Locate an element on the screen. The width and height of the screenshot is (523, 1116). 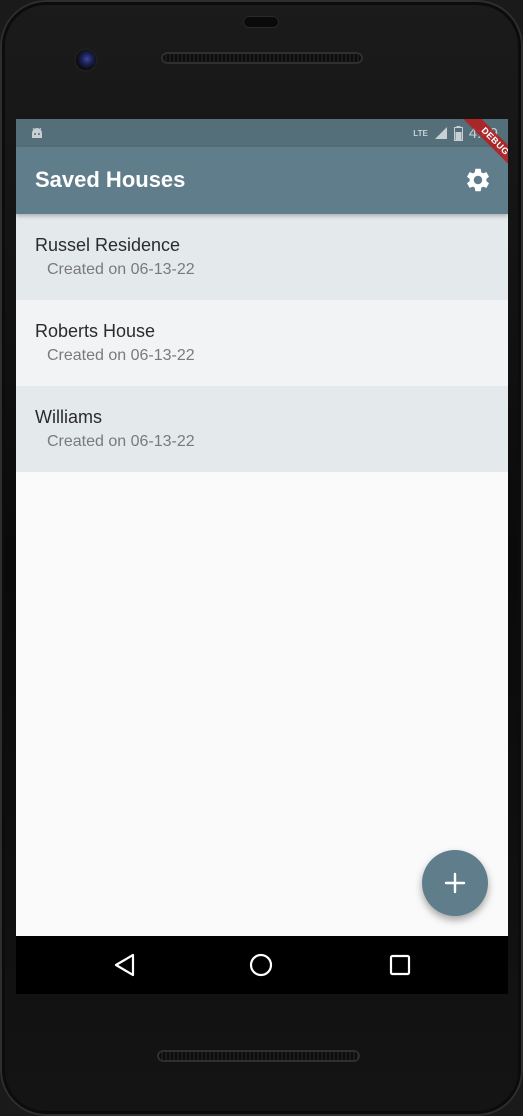
list-item: Williams Created on 06-13-22 is located at coordinates (262, 429).